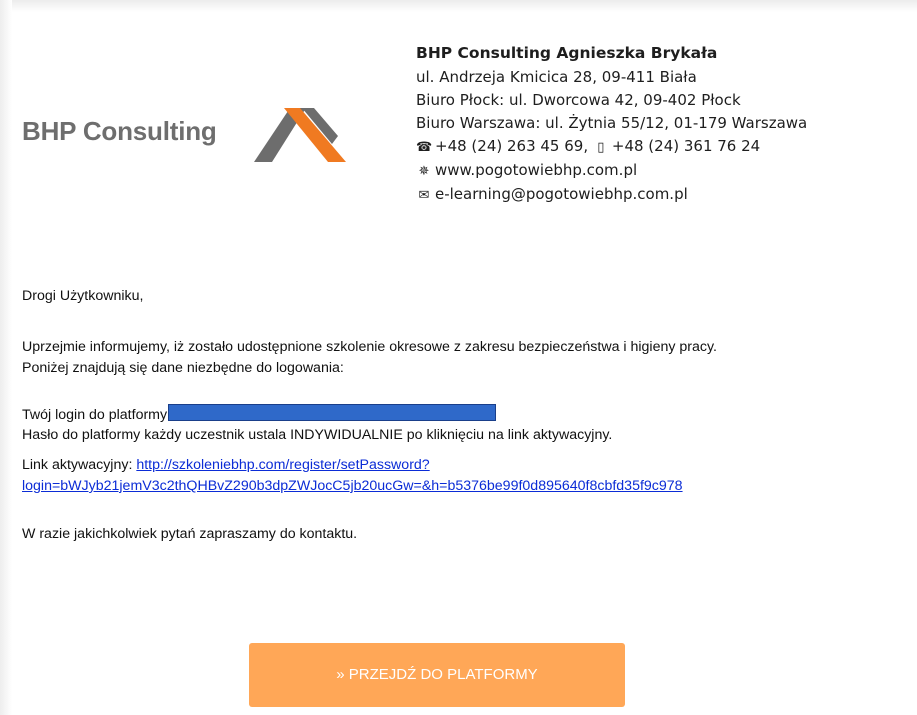 The height and width of the screenshot is (715, 917). Describe the element at coordinates (83, 296) in the screenshot. I see `greeting: Drogi Użytkowniku,` at that location.